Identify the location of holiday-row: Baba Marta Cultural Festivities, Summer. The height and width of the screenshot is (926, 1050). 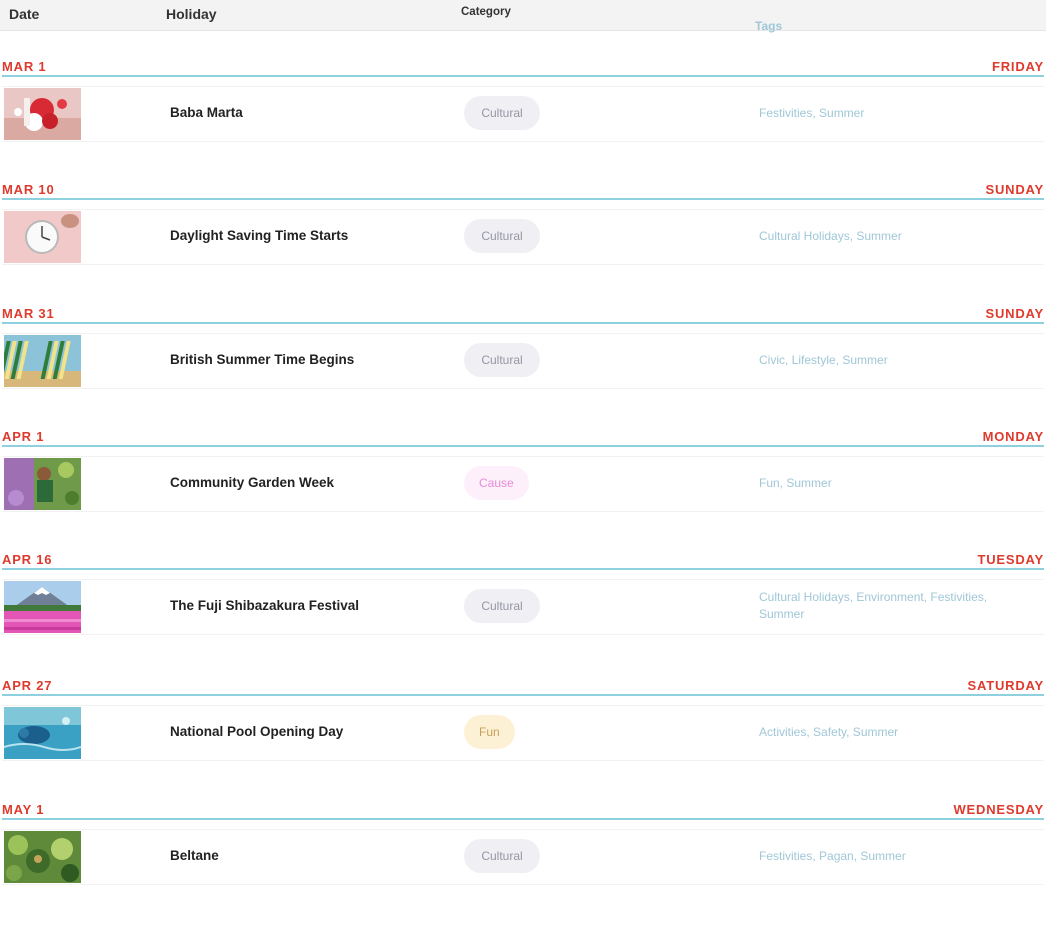
(523, 114).